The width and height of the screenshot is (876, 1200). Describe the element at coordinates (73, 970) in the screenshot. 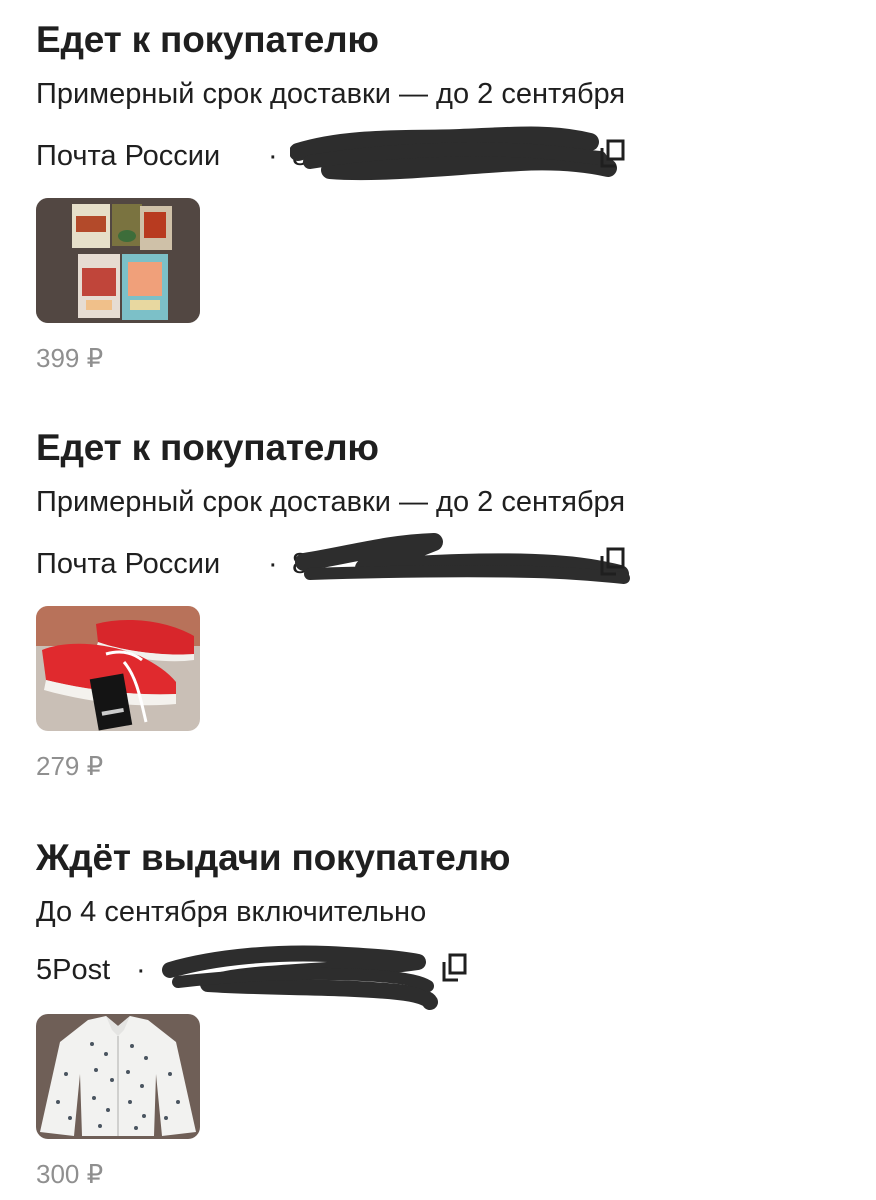

I see `carrier-name: 5Post` at that location.